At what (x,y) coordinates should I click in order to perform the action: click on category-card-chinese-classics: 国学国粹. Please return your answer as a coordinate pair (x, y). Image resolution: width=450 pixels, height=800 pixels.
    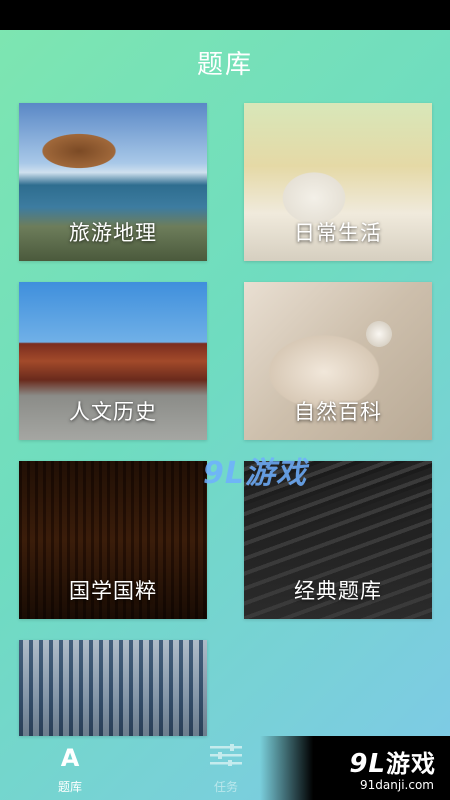
    Looking at the image, I should click on (113, 540).